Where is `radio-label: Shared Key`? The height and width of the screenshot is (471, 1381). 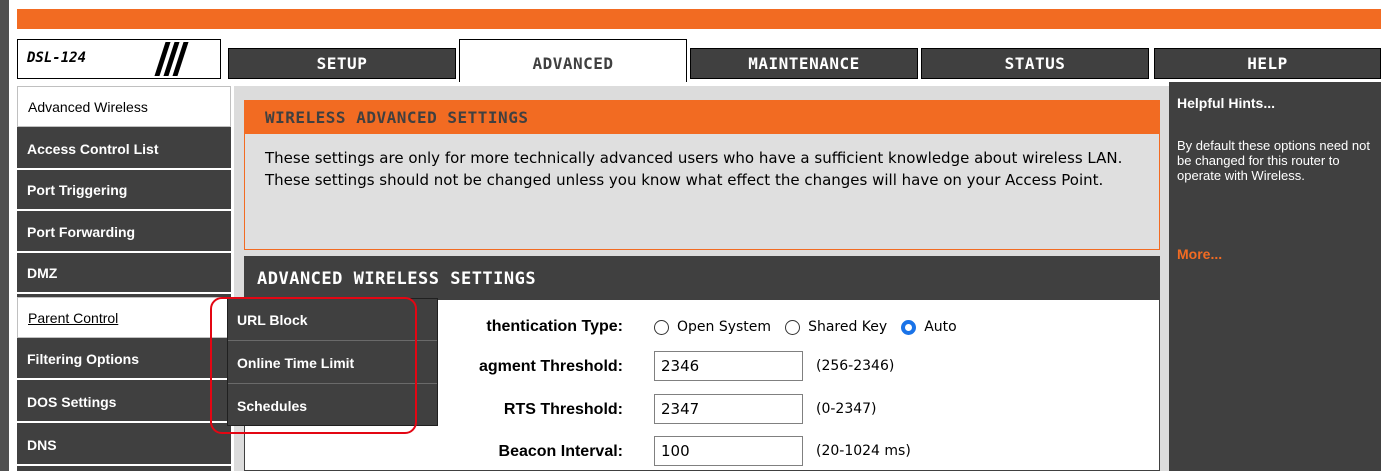
radio-label: Shared Key is located at coordinates (848, 327).